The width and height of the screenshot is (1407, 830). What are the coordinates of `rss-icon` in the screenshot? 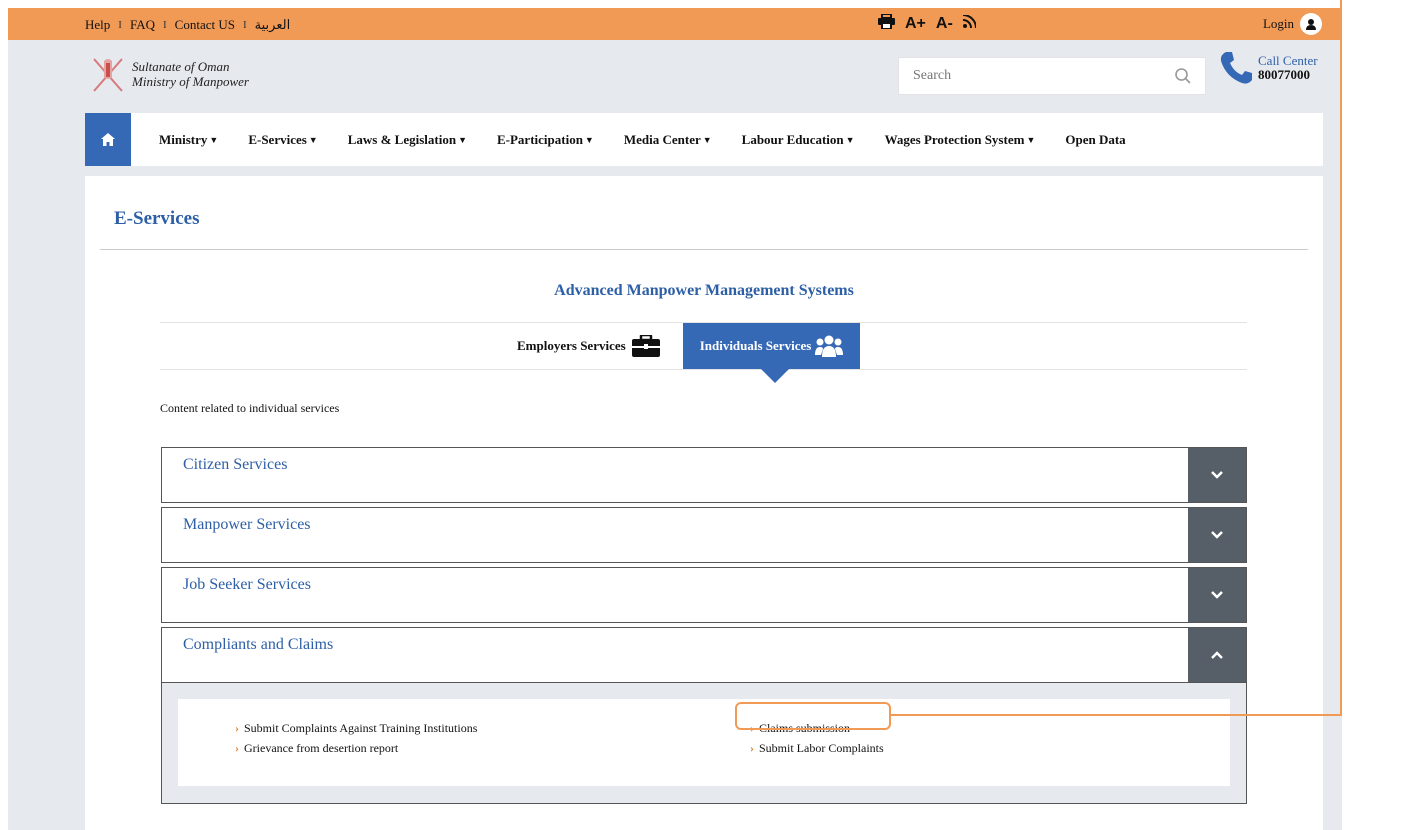 It's located at (969, 23).